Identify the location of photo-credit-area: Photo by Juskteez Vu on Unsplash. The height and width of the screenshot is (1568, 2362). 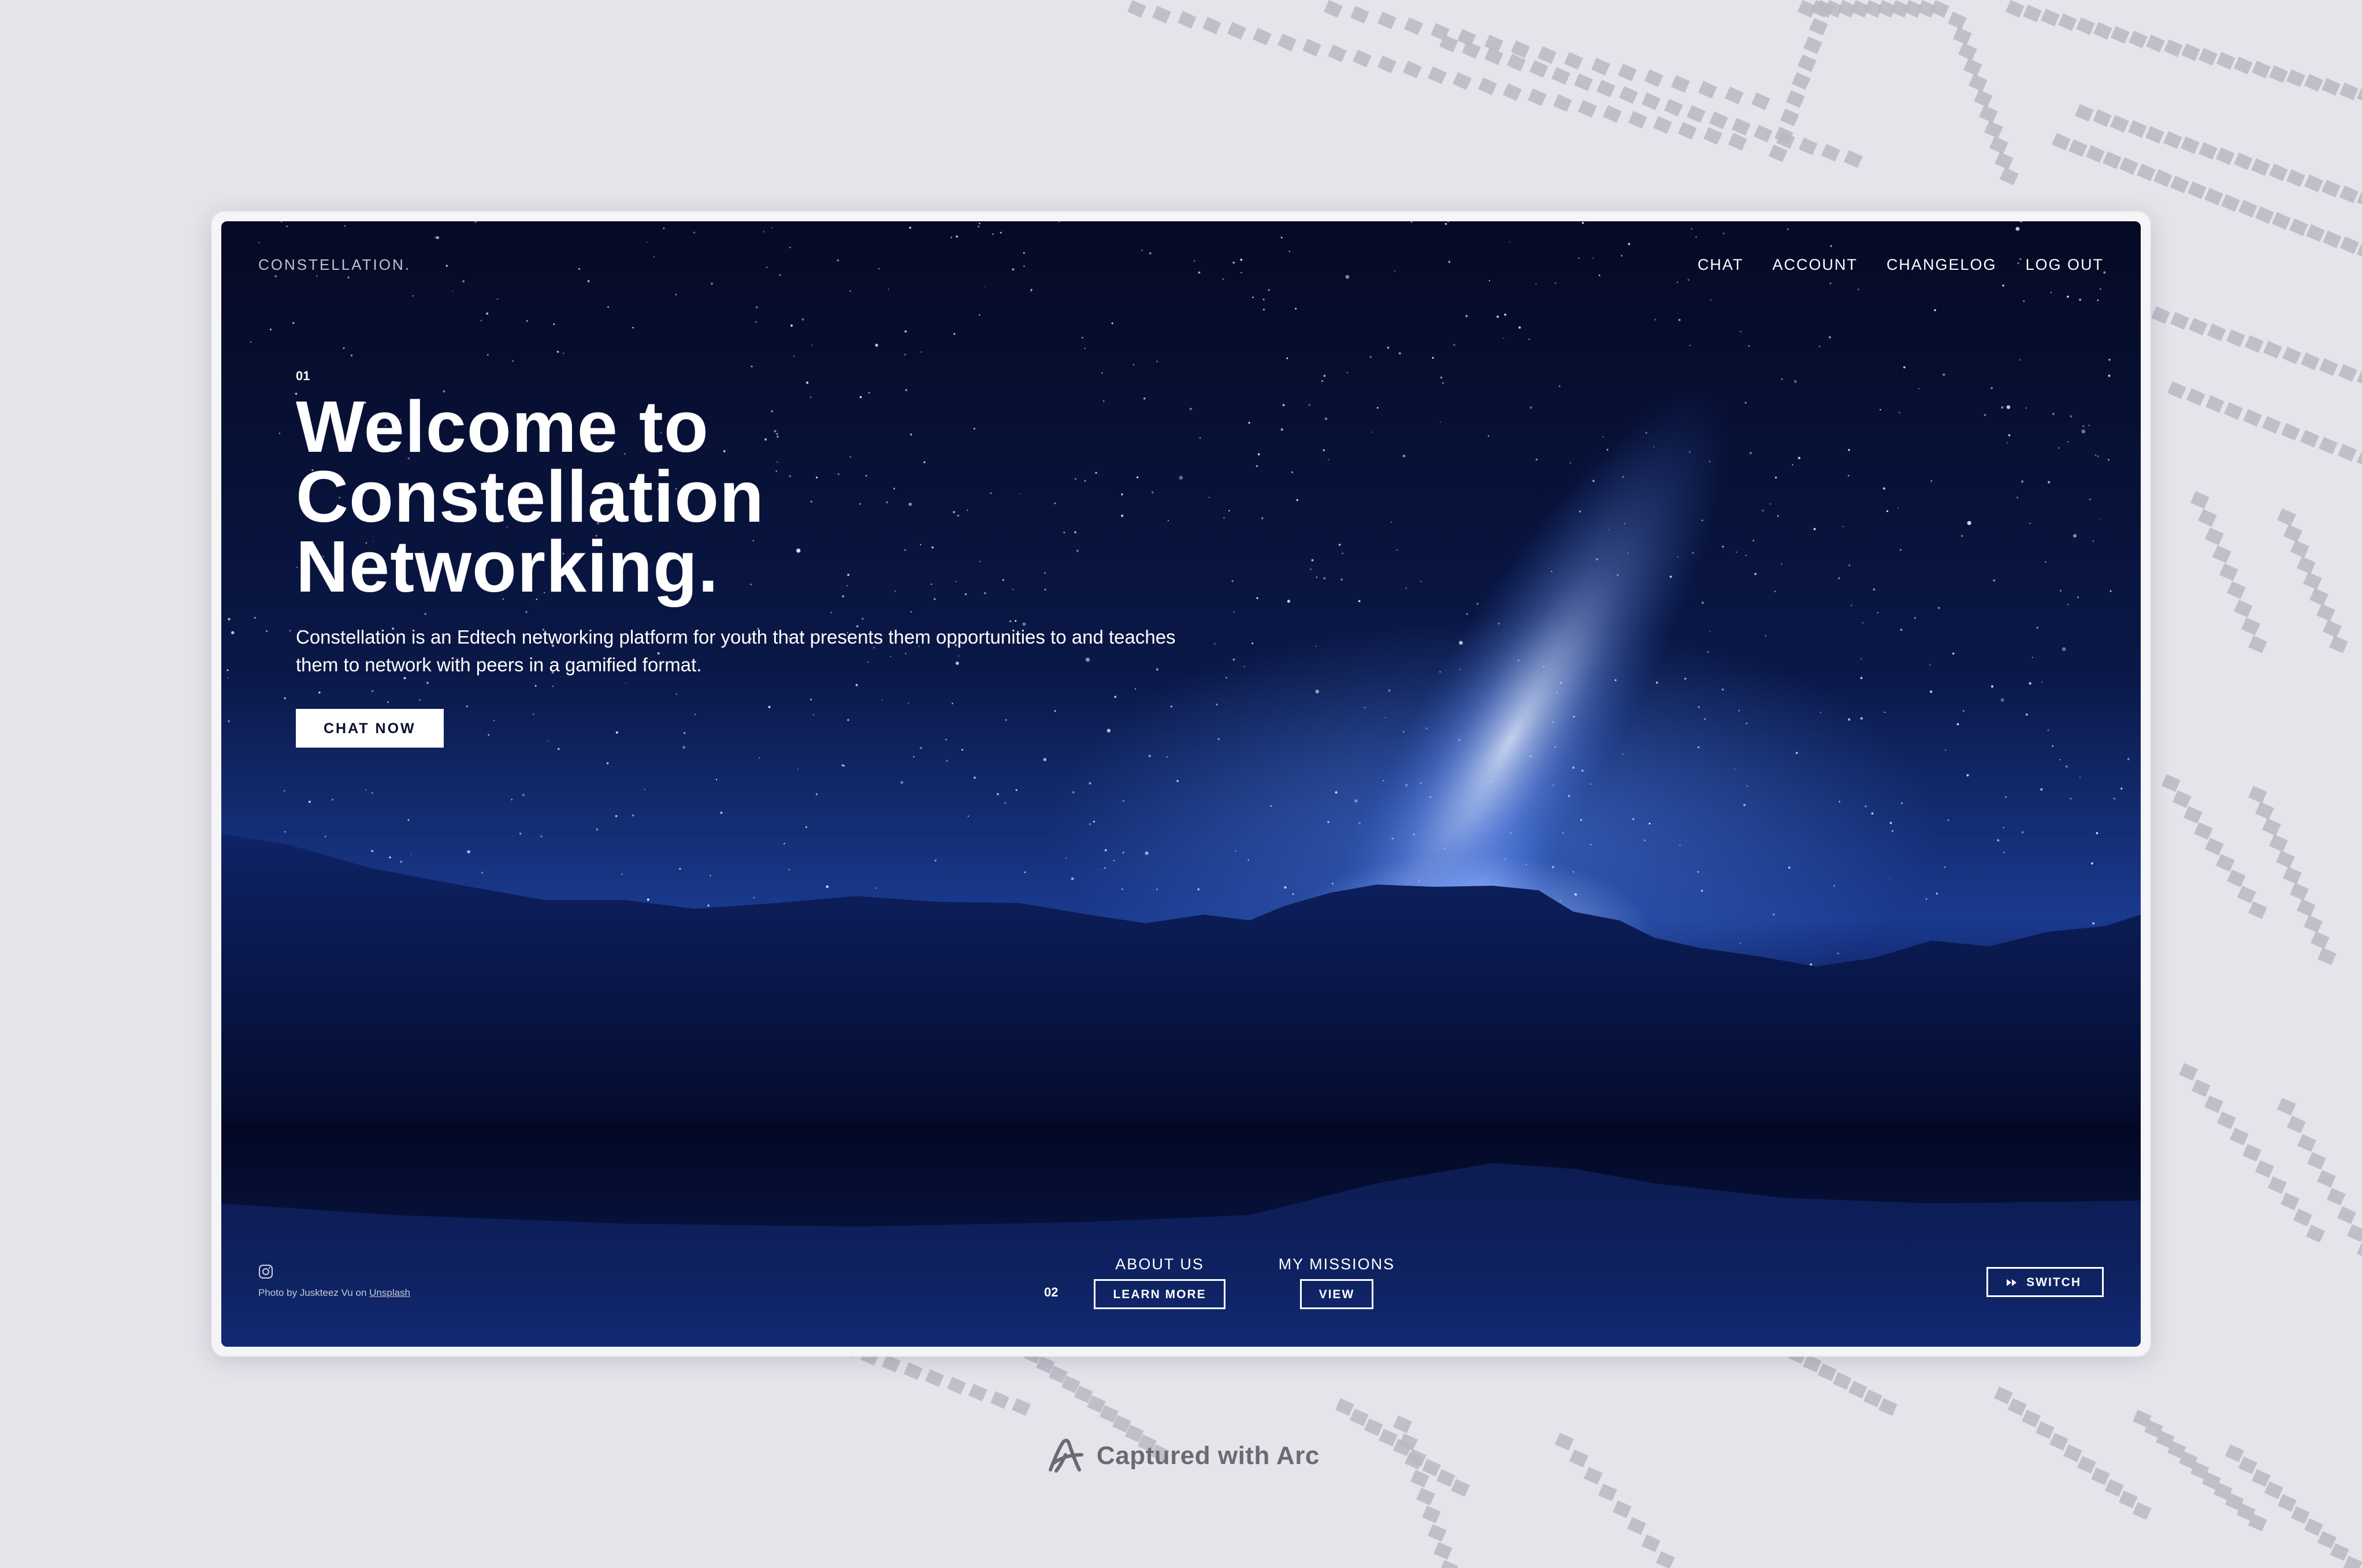
(334, 1281).